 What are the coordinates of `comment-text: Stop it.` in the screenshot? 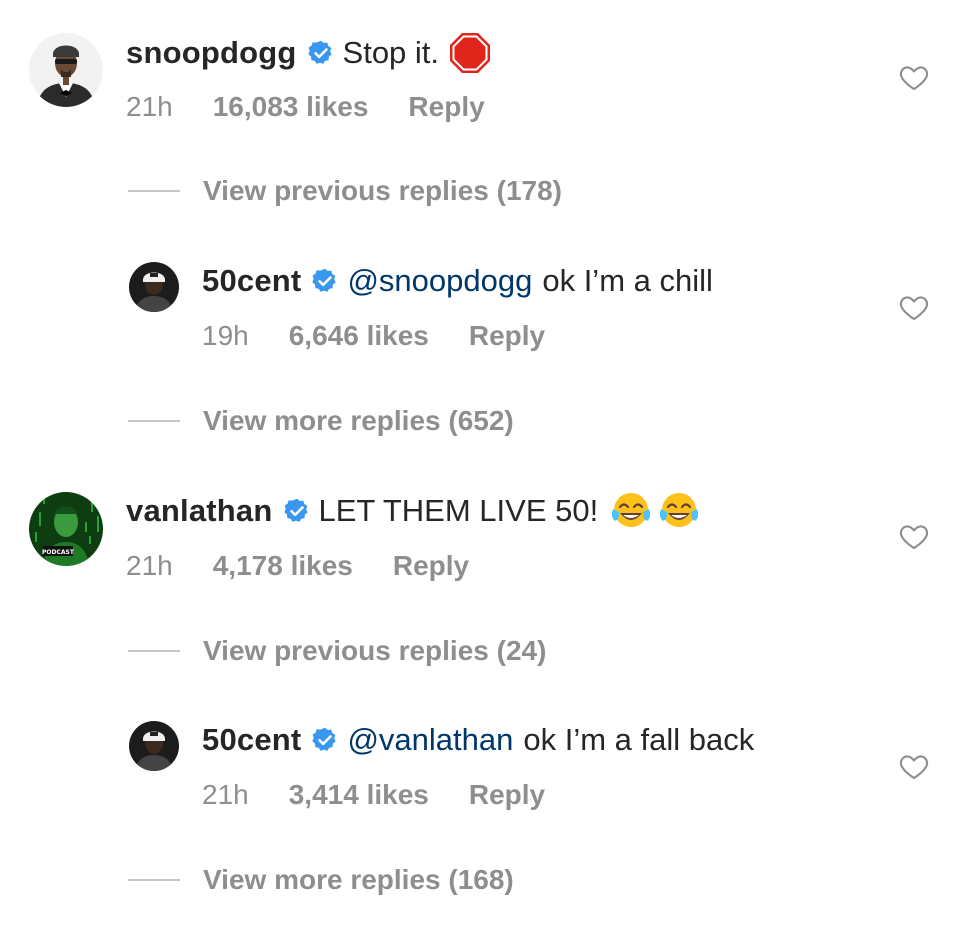 It's located at (391, 52).